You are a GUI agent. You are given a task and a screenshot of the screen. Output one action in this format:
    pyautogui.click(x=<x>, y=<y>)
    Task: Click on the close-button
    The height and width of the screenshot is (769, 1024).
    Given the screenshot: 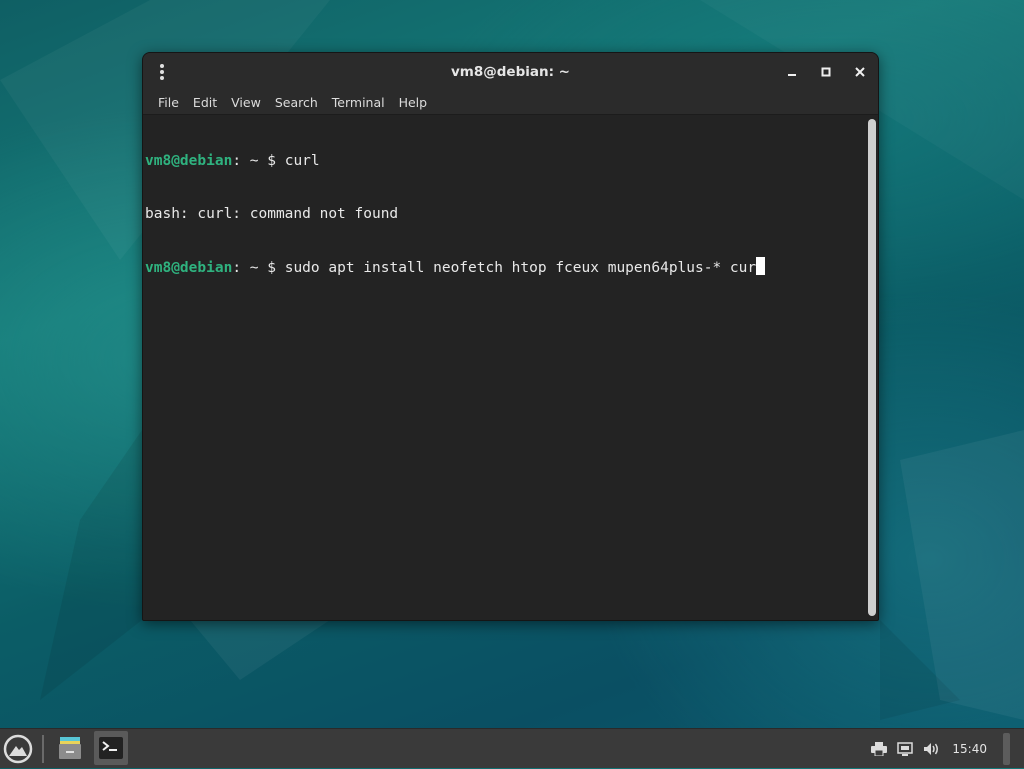 What is the action you would take?
    pyautogui.click(x=860, y=72)
    